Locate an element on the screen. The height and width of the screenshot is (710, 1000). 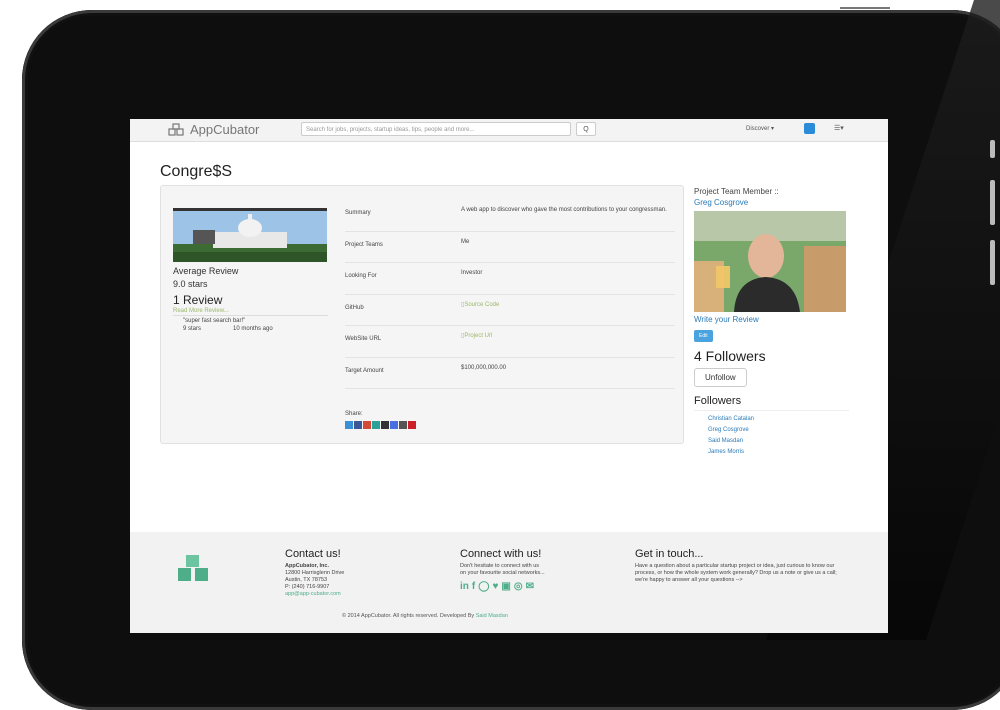
unfollow-button: Unfollow is located at coordinates (720, 377).